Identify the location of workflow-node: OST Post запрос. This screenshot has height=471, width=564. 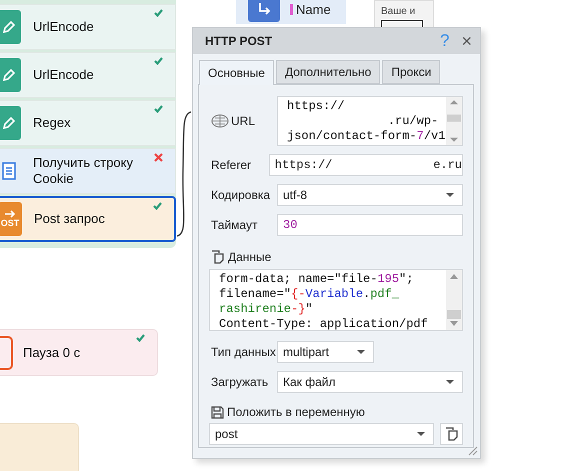
(88, 219).